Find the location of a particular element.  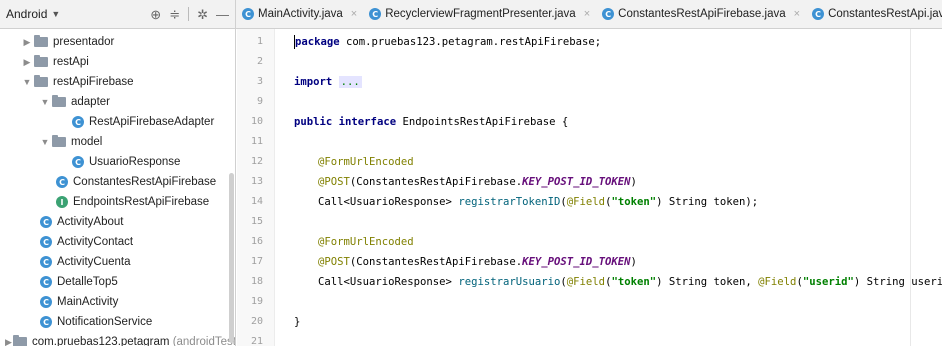

tree-item-usuarioresponse: C UsuarioResponse is located at coordinates (117, 162).